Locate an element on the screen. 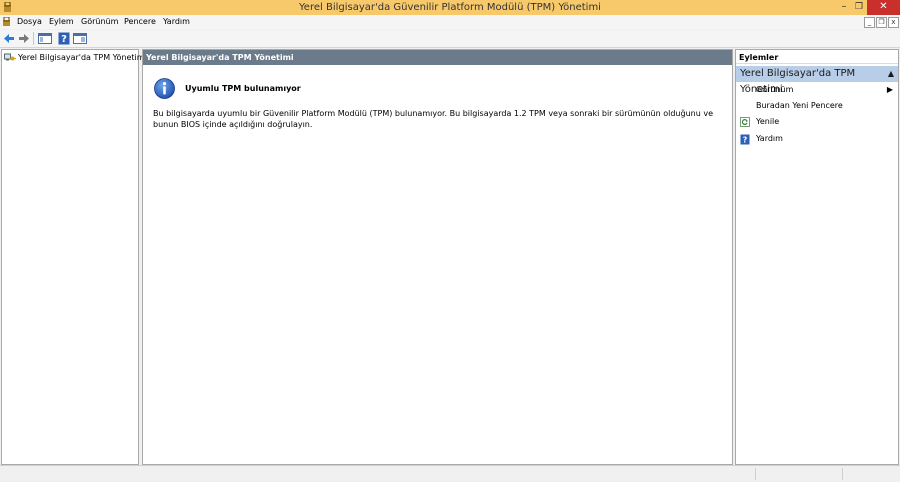 This screenshot has width=900, height=482. menu-eylem: Eylem is located at coordinates (61, 22).